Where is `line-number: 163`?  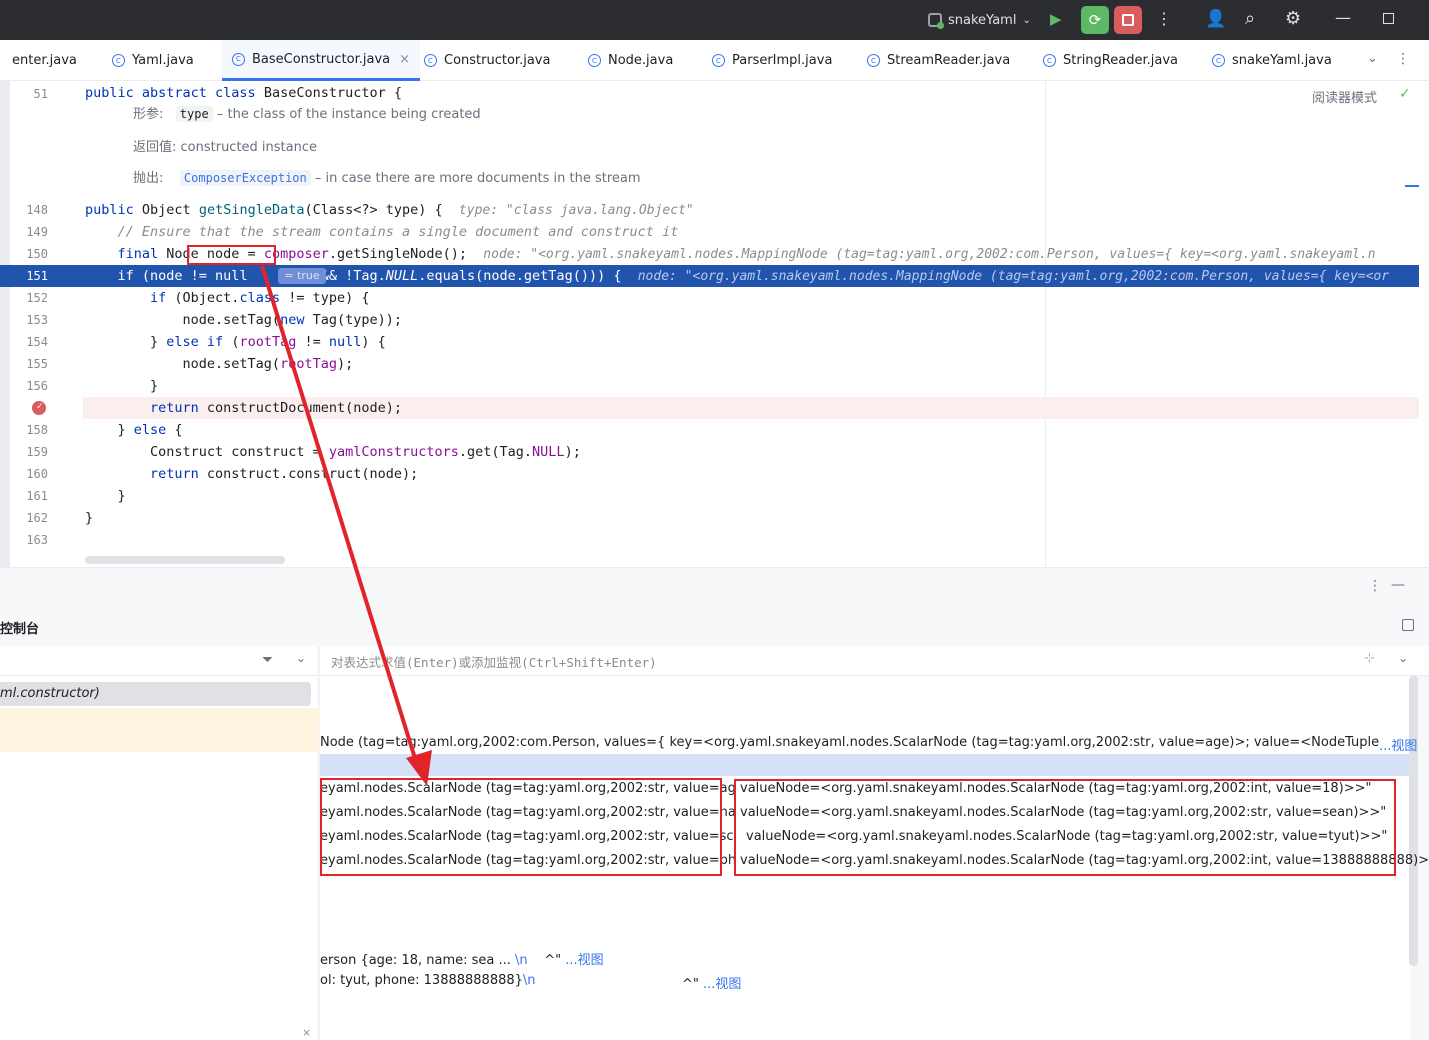
line-number: 163 is located at coordinates (37, 540).